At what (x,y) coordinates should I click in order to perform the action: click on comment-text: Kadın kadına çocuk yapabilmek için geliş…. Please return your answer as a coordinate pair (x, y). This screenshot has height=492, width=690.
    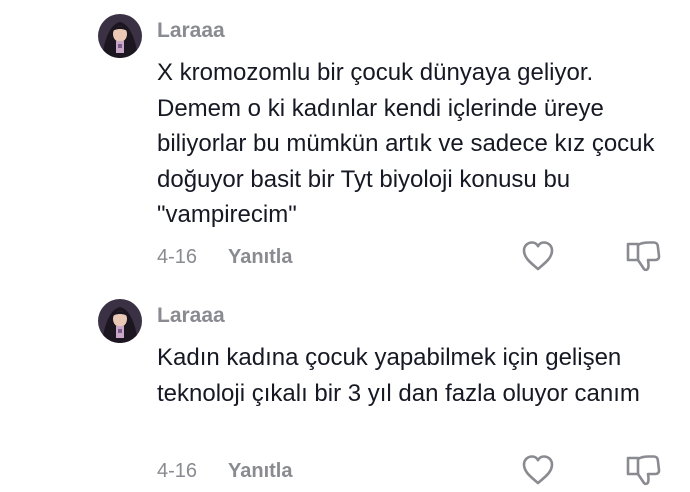
    Looking at the image, I should click on (398, 375).